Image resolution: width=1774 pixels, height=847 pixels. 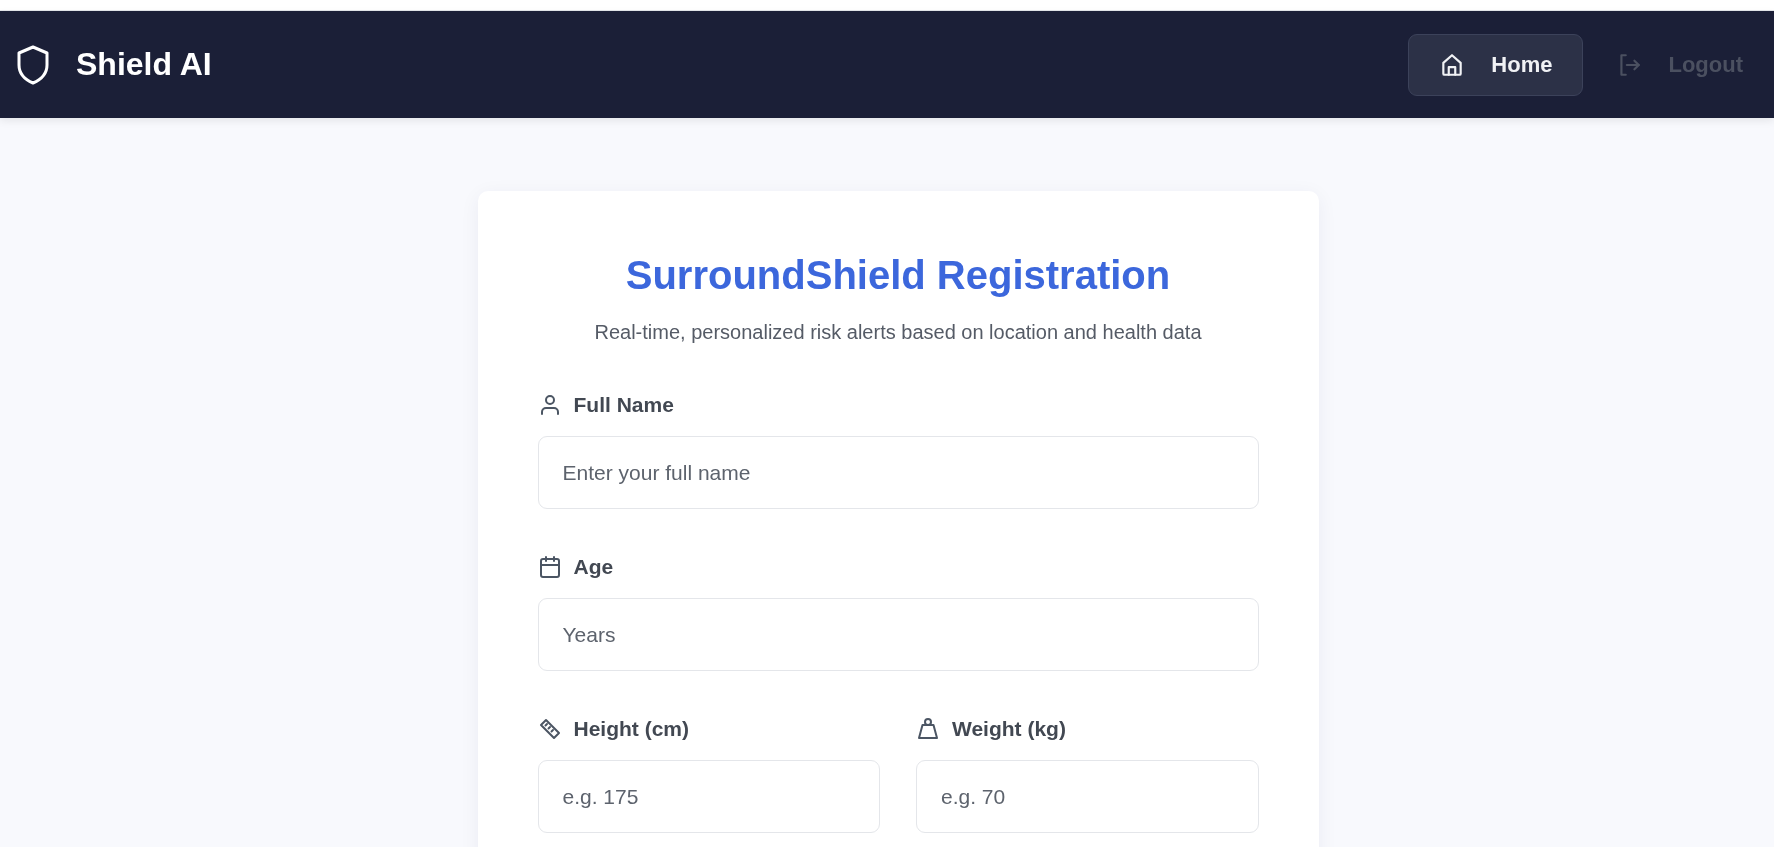 I want to click on form-title: SurroundShield Registration, so click(x=898, y=275).